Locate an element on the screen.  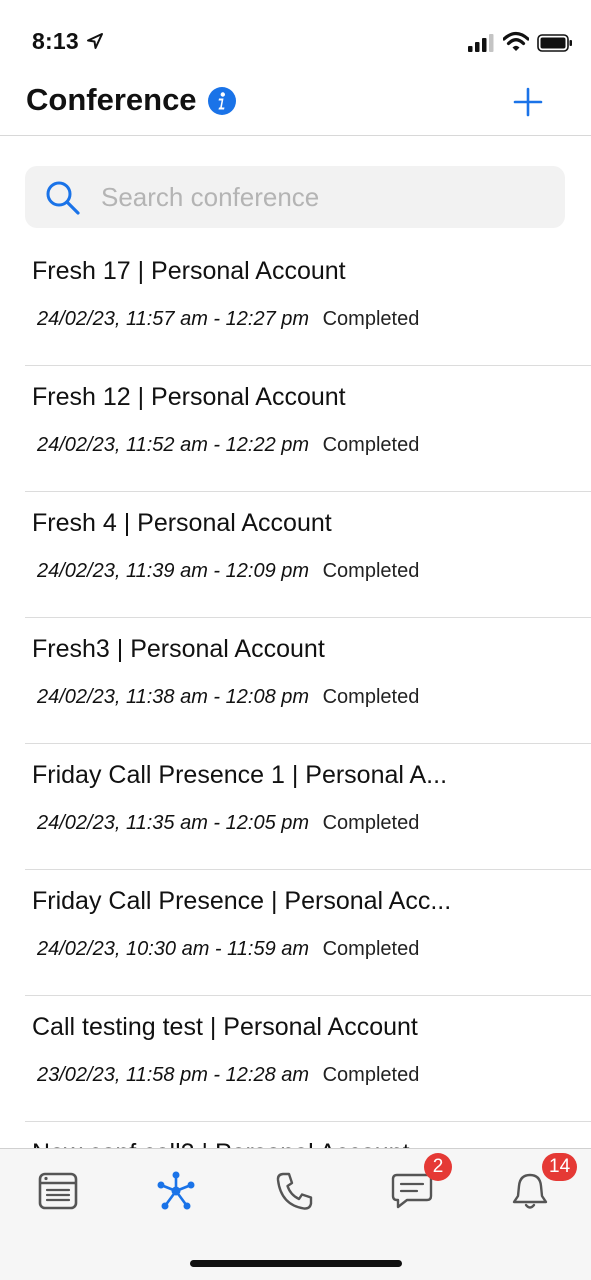
tab-calls is located at coordinates (294, 1191).